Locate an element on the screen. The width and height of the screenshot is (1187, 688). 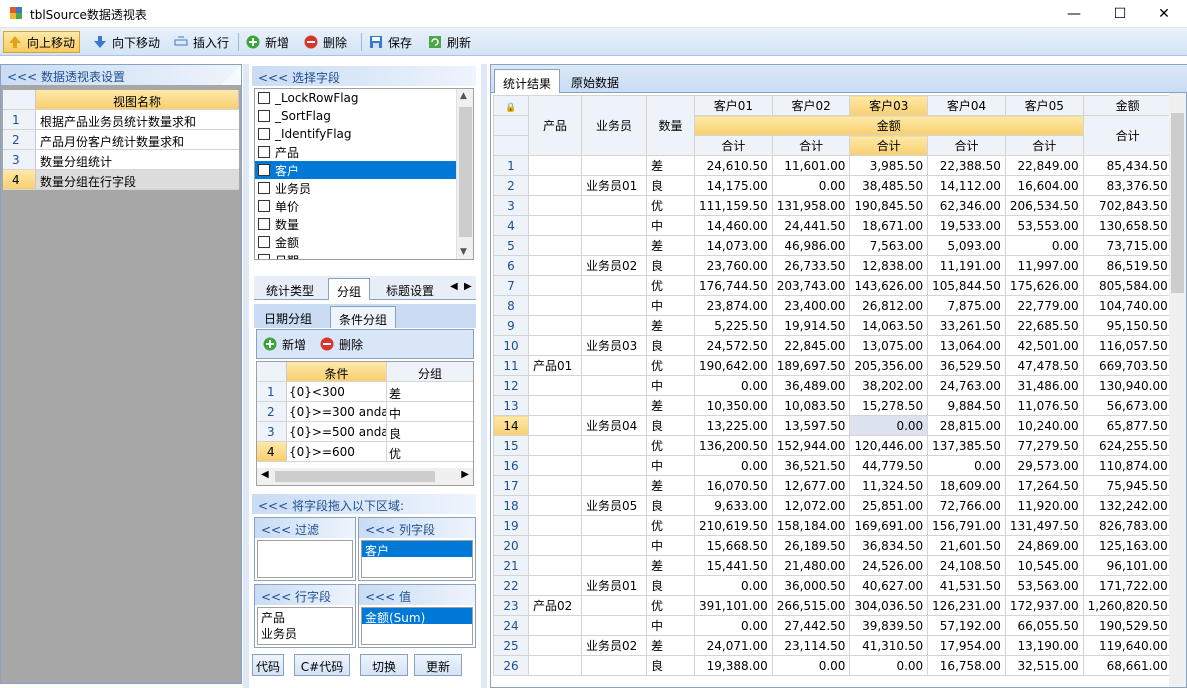
group-cell: 优 is located at coordinates (430, 451).